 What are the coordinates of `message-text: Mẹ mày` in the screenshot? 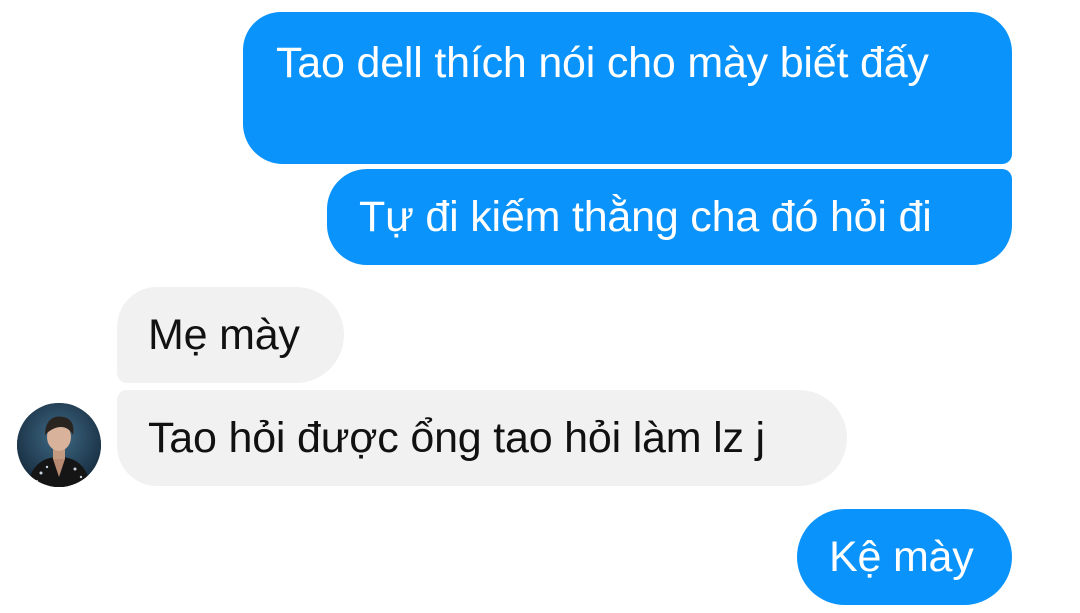 It's located at (224, 335).